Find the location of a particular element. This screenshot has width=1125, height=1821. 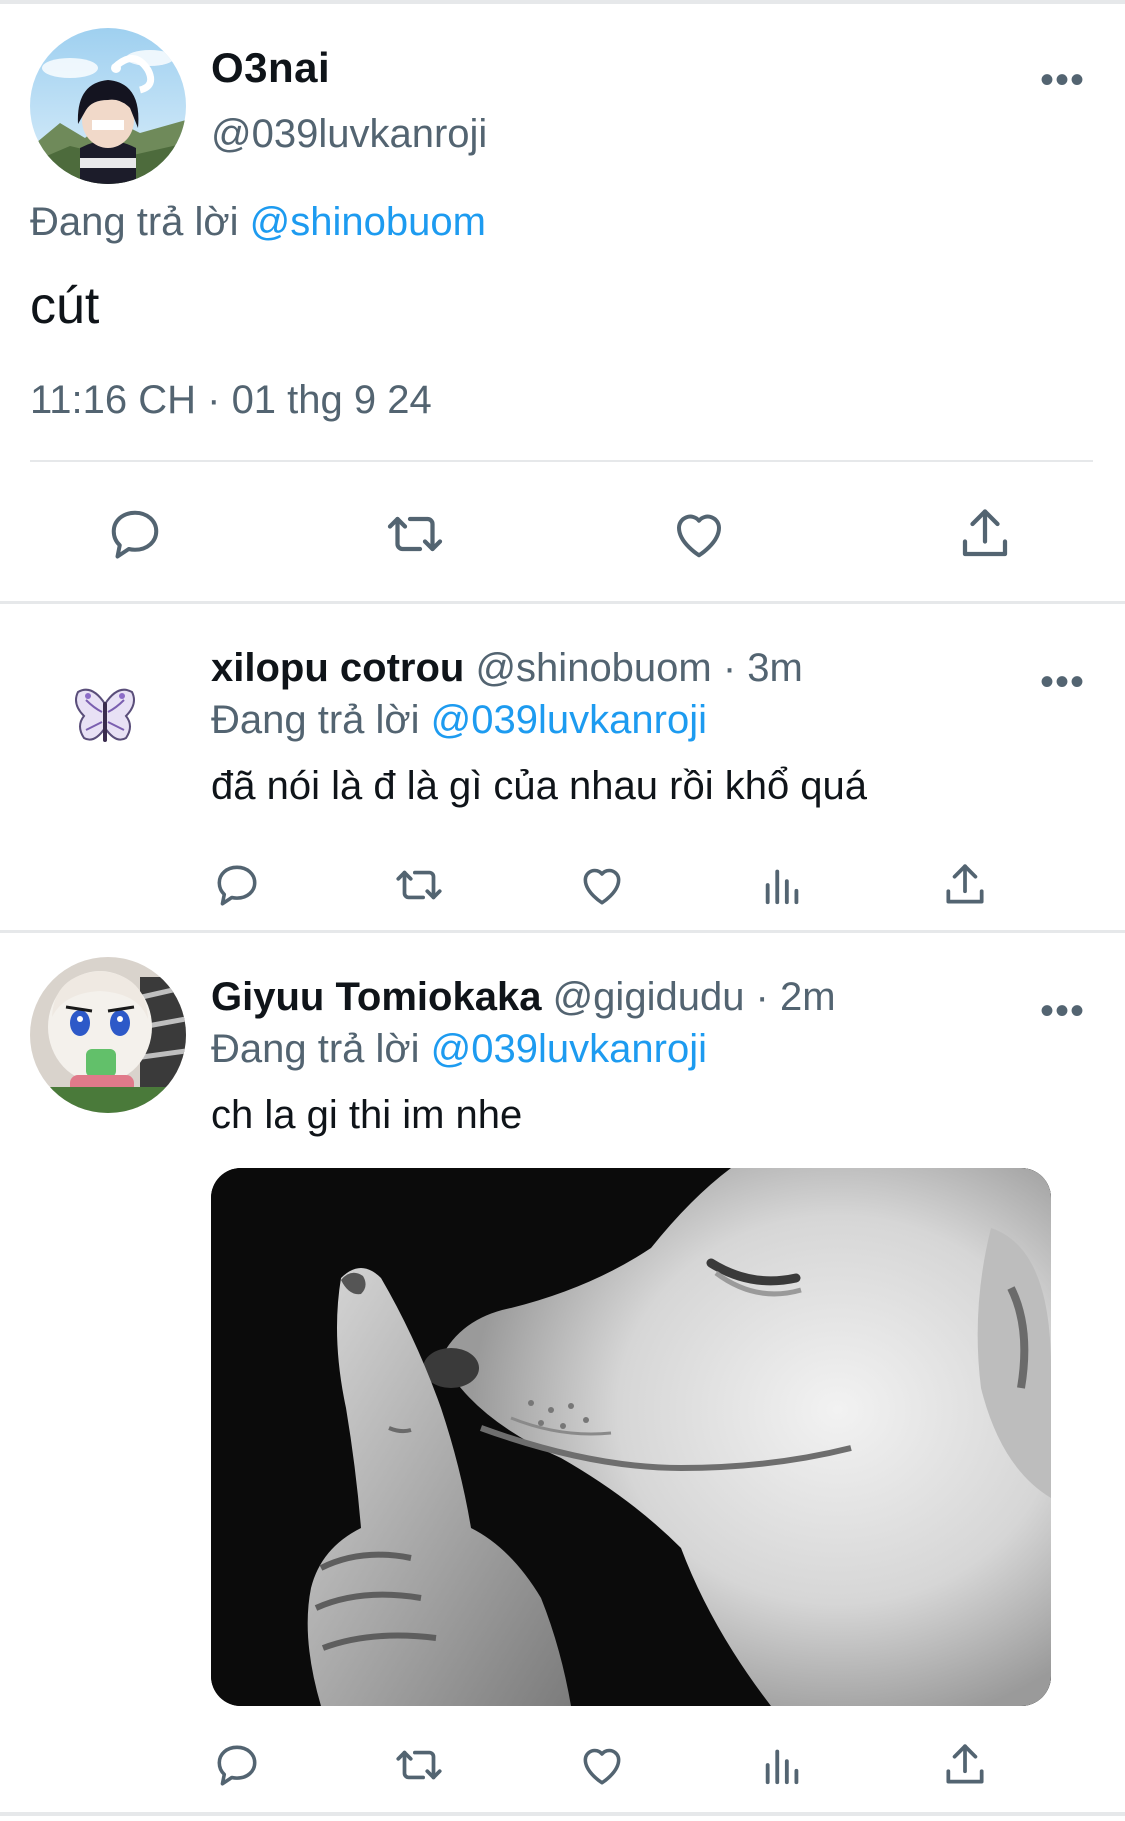

butterfly-avatar-icon is located at coordinates (105, 722).